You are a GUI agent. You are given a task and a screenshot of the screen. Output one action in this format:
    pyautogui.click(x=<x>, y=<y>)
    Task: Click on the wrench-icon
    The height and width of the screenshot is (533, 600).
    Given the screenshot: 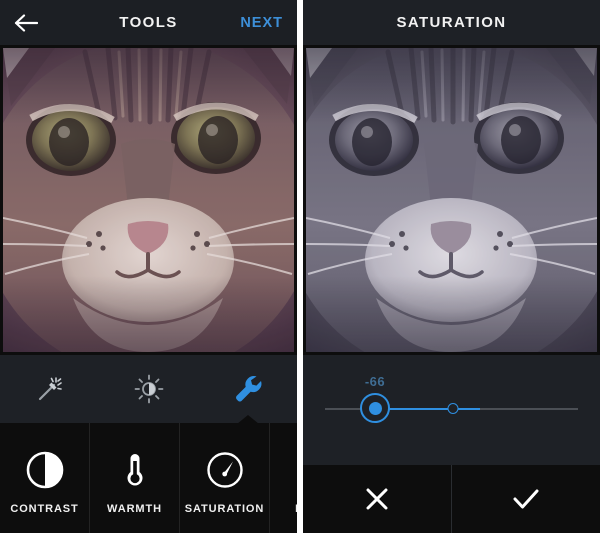 What is the action you would take?
    pyautogui.click(x=248, y=389)
    